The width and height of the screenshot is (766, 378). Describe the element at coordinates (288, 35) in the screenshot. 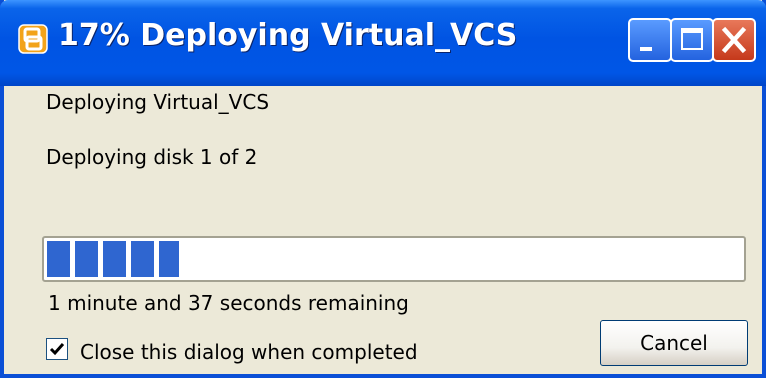

I see `window-title: 17% Deploying Virtual_VCS` at that location.